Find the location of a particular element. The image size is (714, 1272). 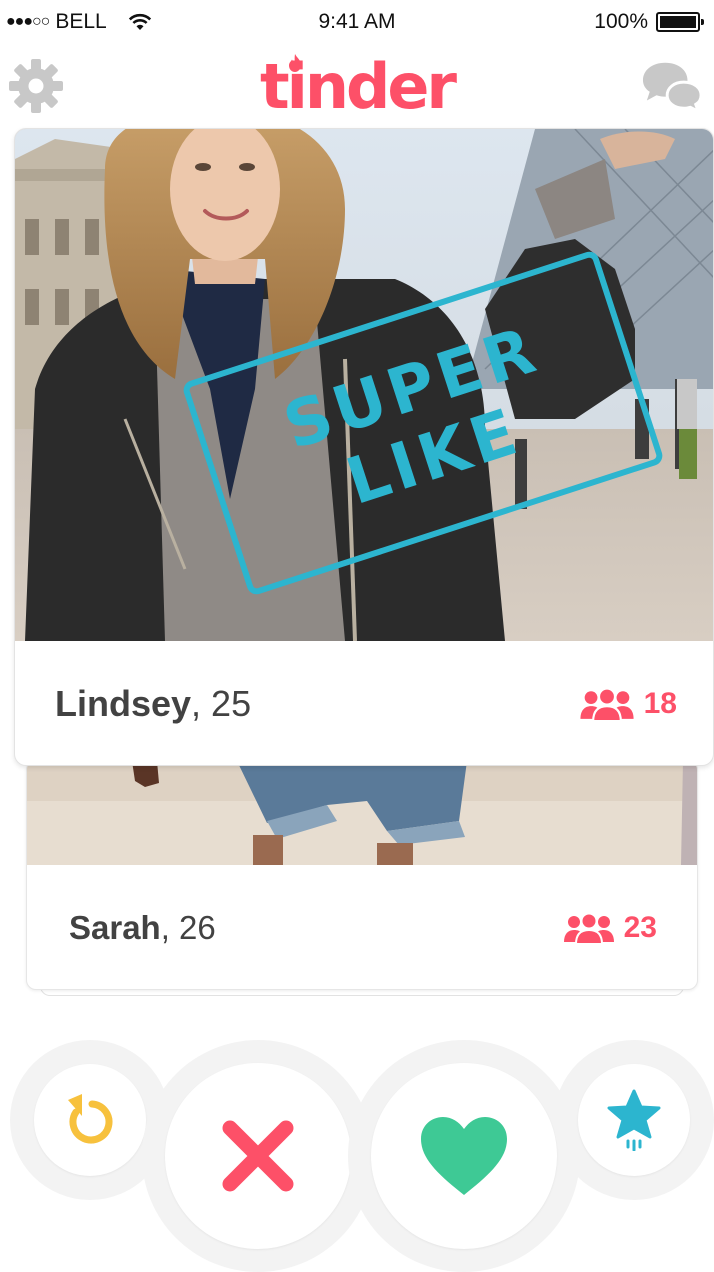

mutual-friends-badge: 18 is located at coordinates (628, 704).